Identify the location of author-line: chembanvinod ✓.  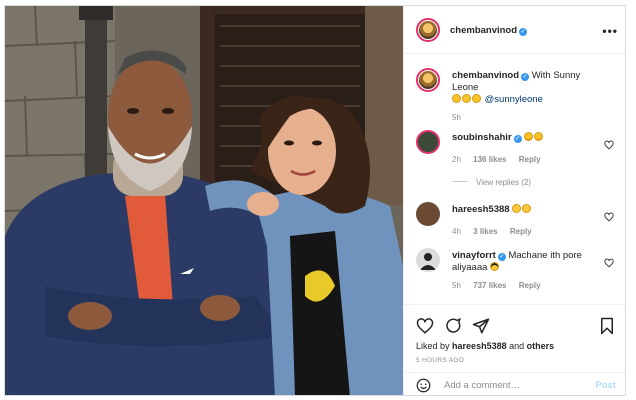
(489, 30).